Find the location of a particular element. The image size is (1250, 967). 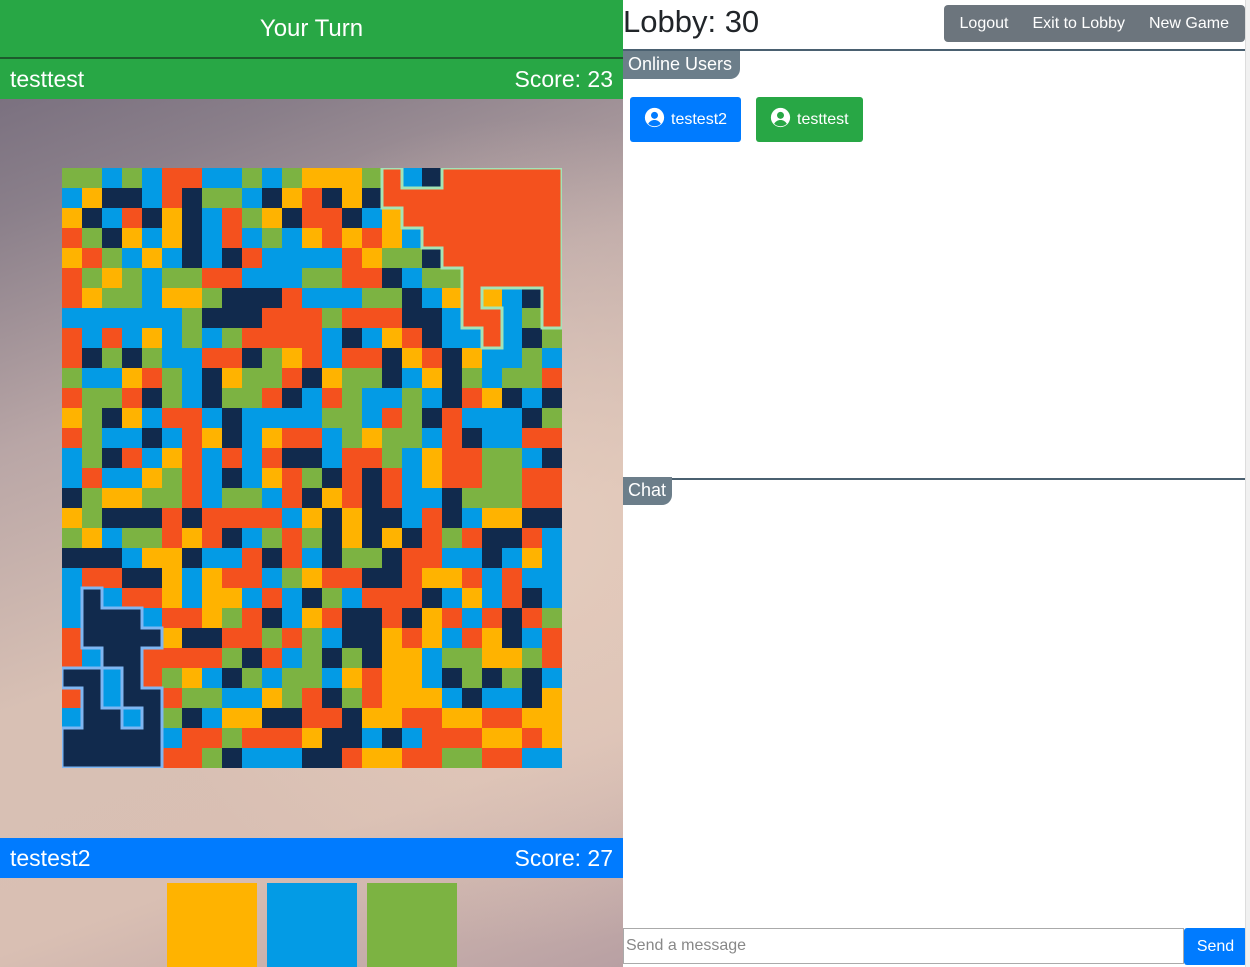

player1-name: testtest is located at coordinates (47, 78).